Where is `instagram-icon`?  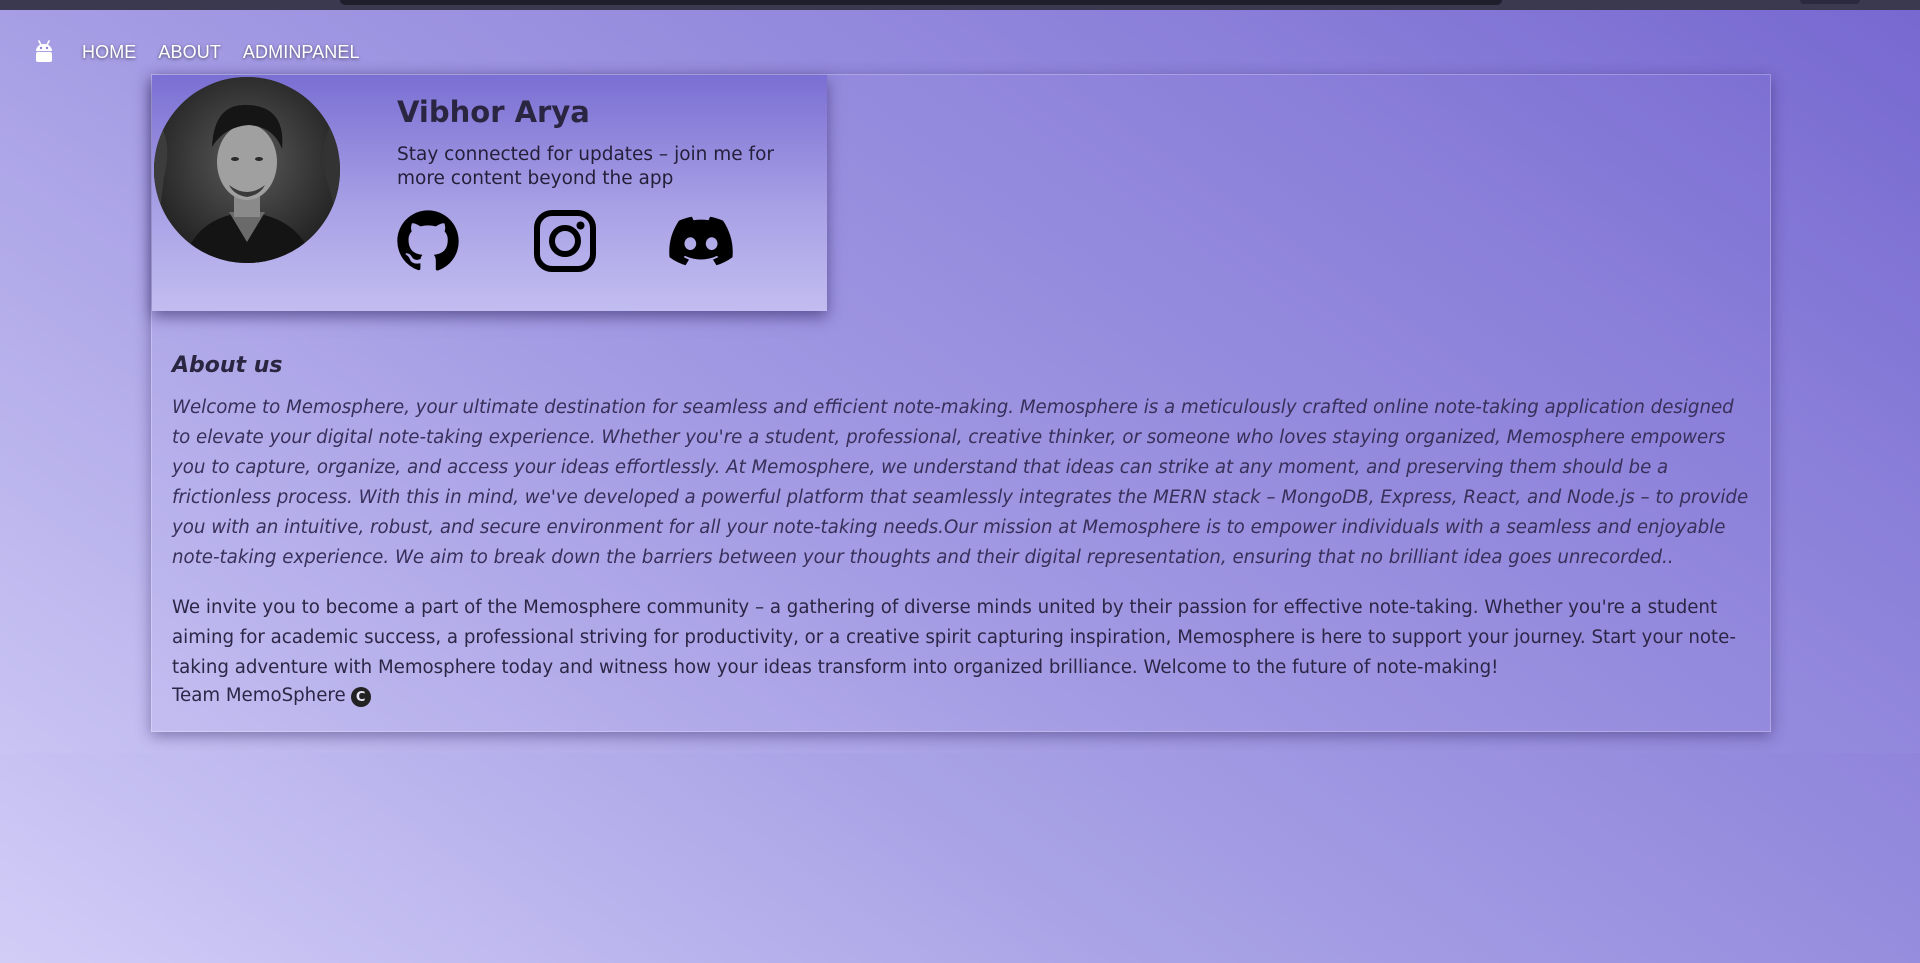
instagram-icon is located at coordinates (565, 241).